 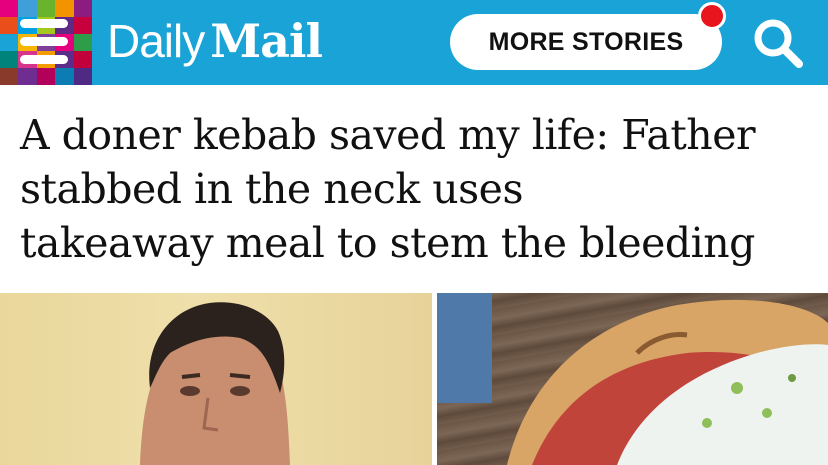 What do you see at coordinates (271, 189) in the screenshot?
I see `headline-line: stabbed in the neck uses` at bounding box center [271, 189].